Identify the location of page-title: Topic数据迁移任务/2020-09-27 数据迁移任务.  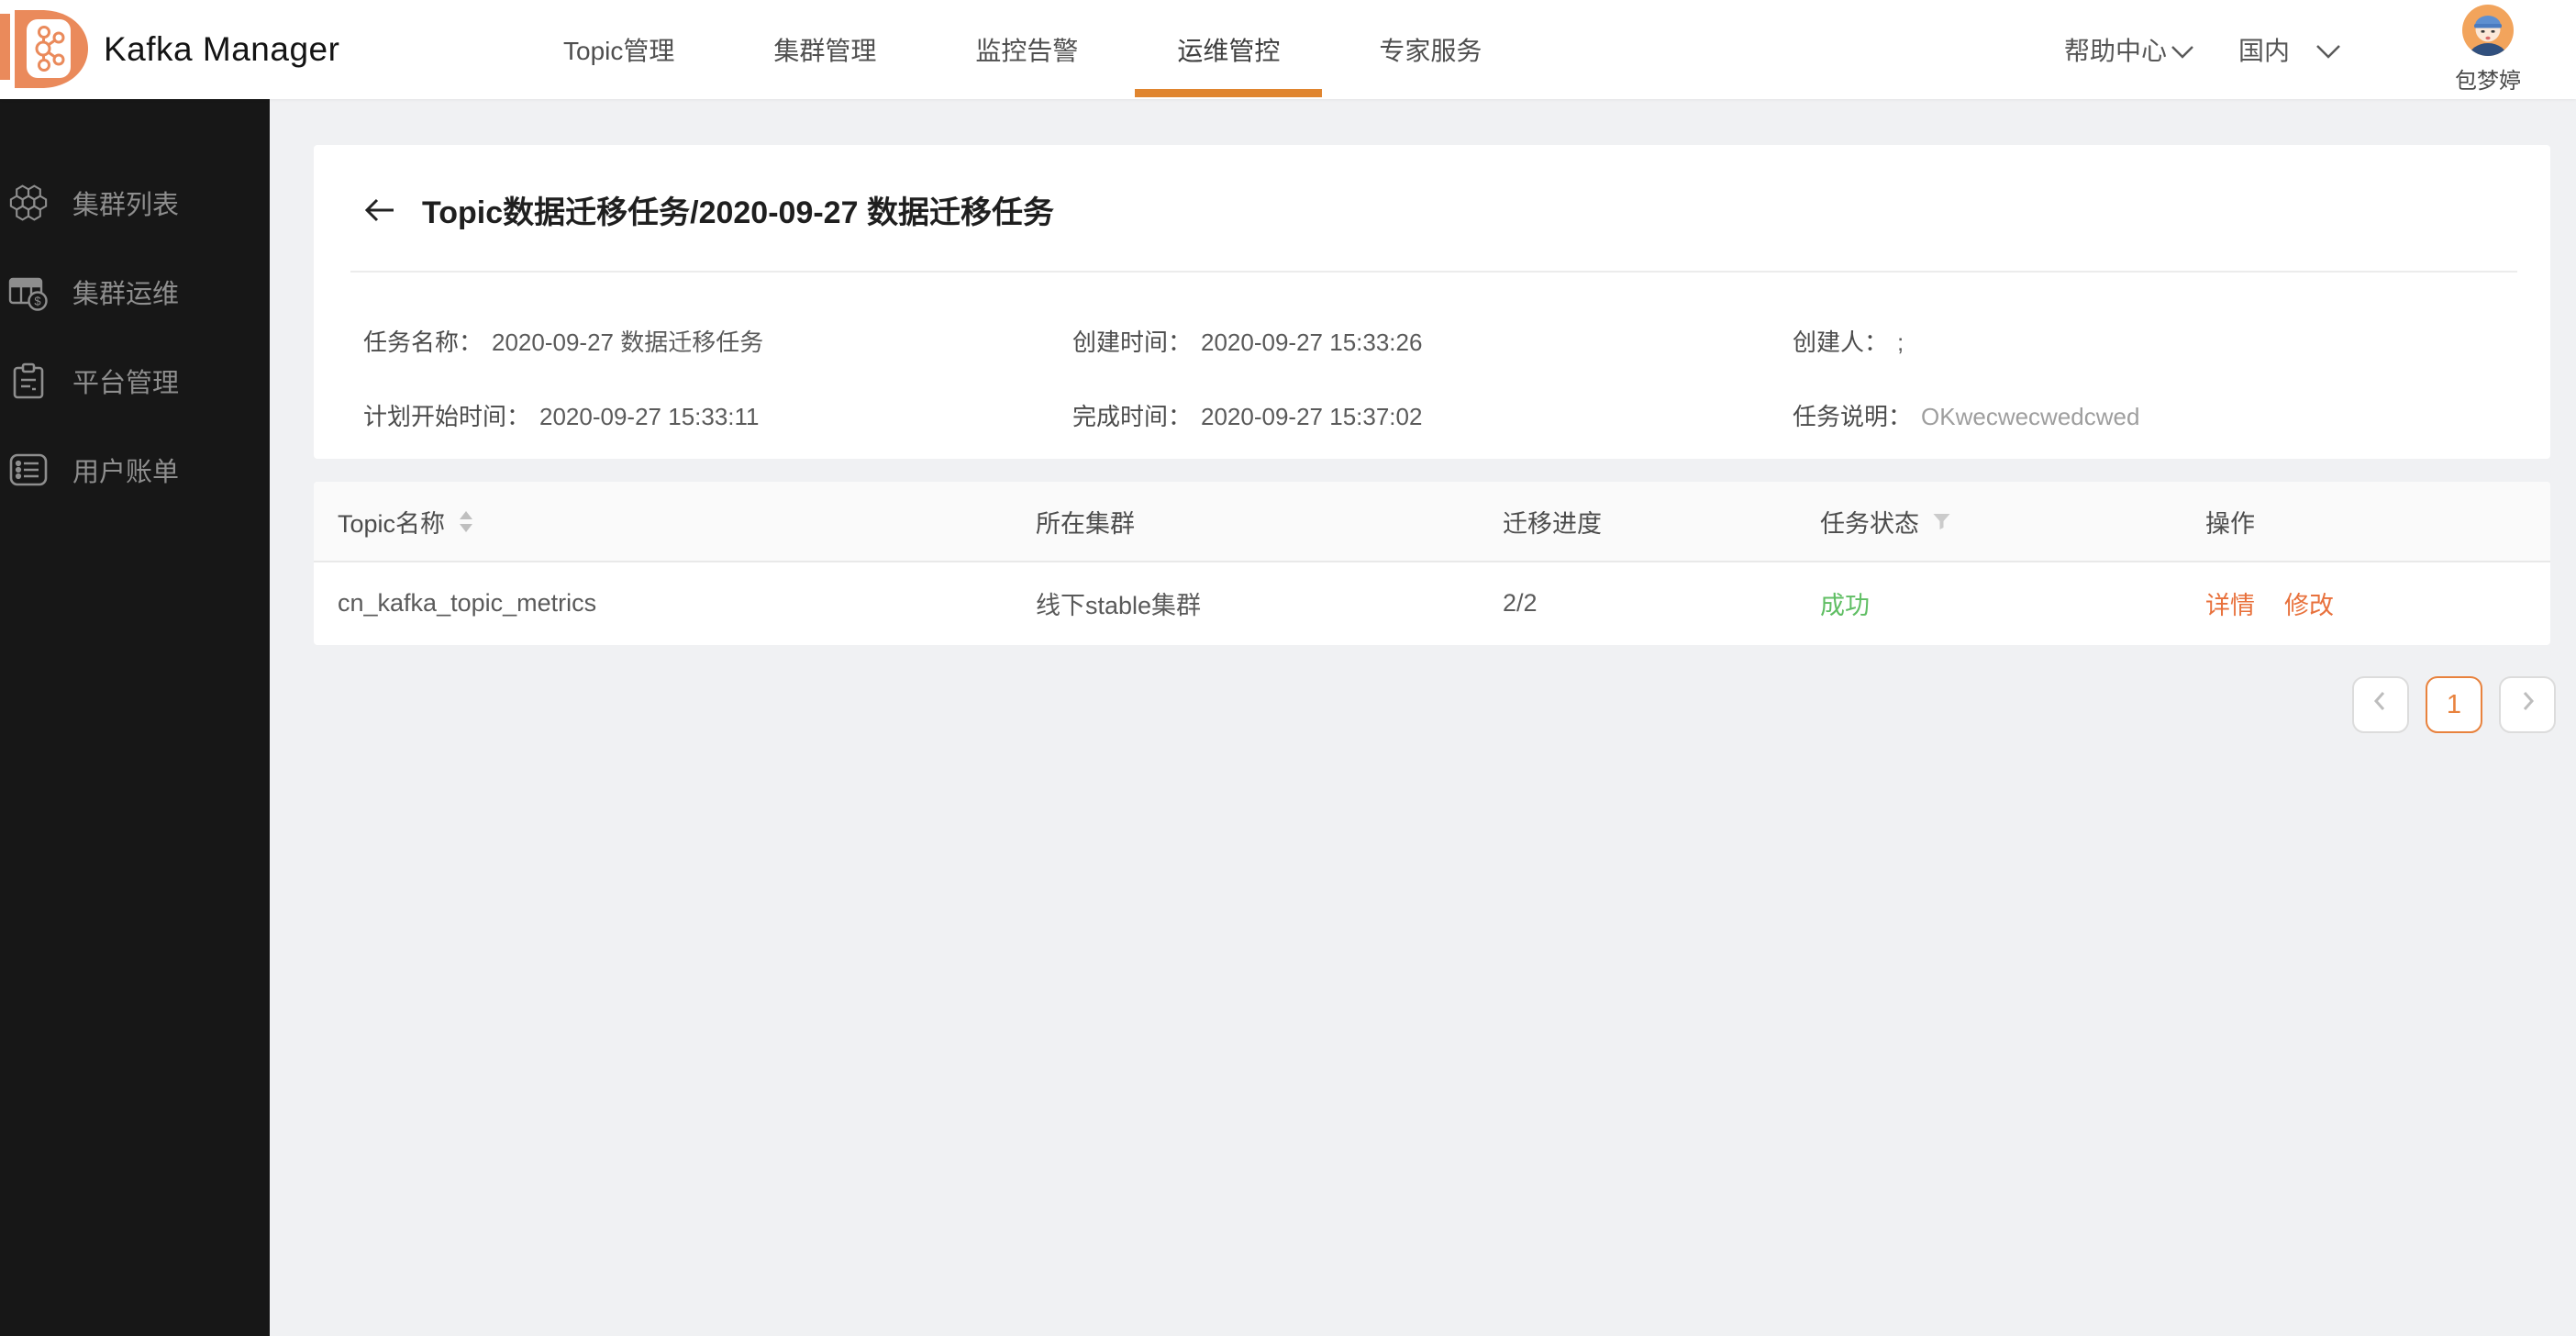
(738, 212).